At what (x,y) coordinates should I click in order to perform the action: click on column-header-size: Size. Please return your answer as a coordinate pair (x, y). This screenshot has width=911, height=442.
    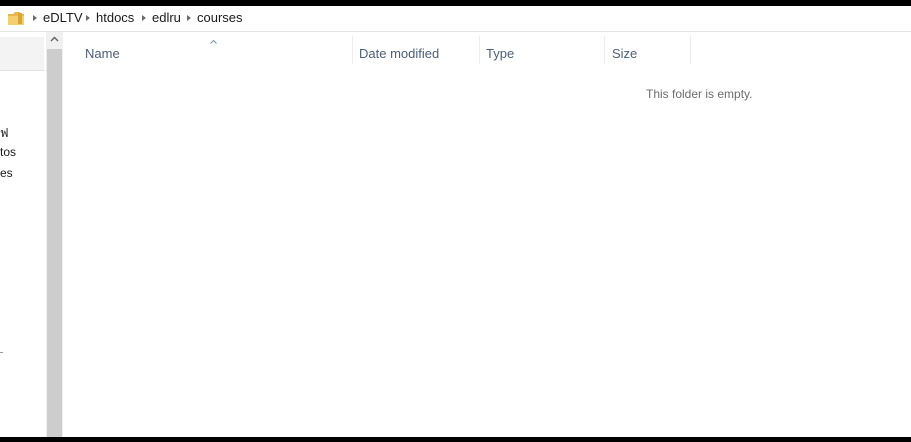
    Looking at the image, I should click on (624, 53).